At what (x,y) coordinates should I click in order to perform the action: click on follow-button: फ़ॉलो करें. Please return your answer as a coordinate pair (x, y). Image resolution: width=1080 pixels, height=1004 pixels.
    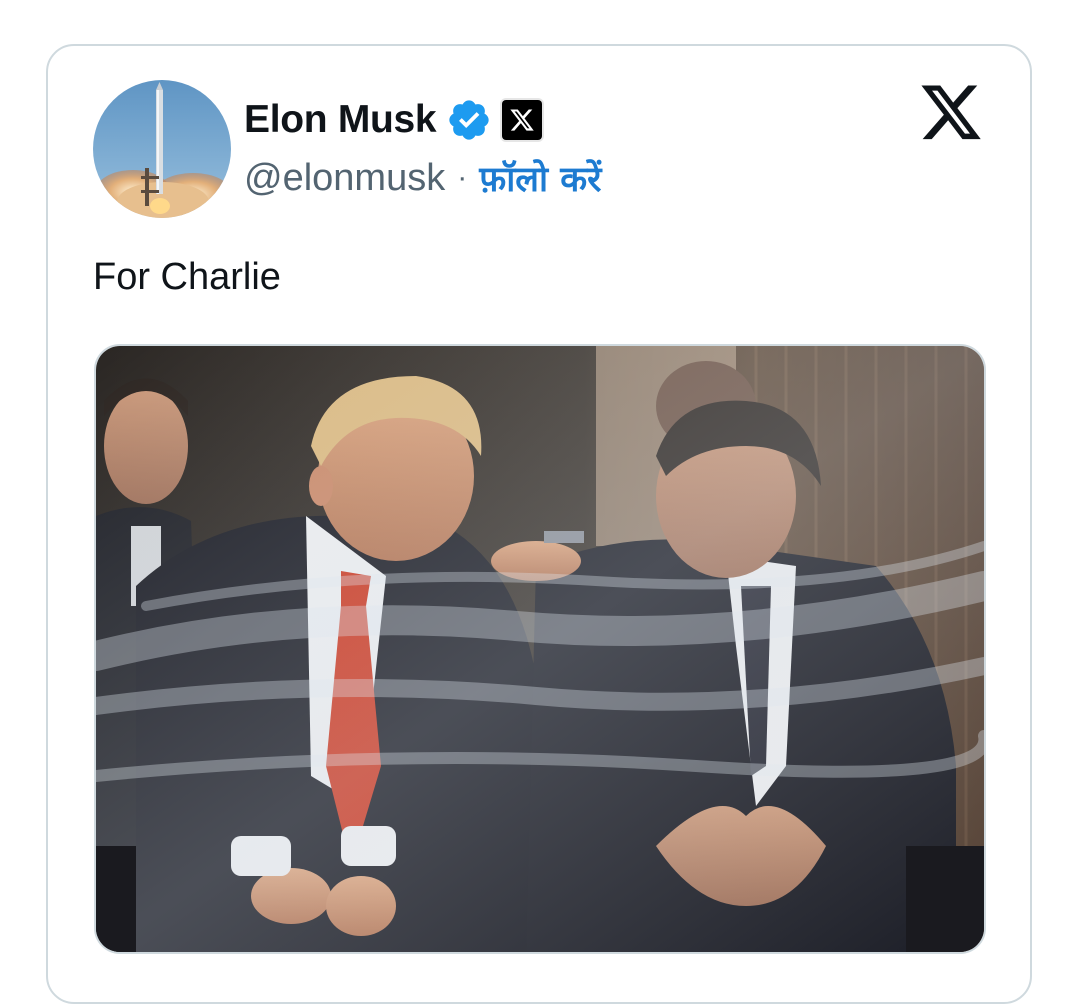
    Looking at the image, I should click on (540, 178).